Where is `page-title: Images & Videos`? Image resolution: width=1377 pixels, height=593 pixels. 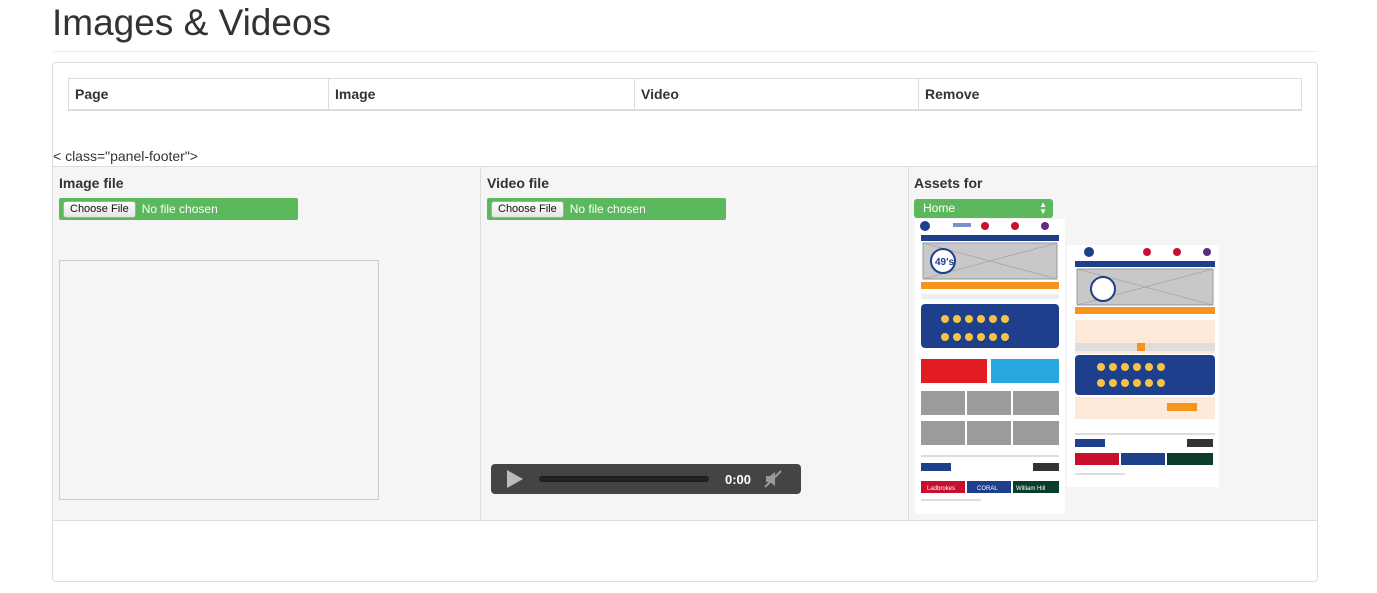 page-title: Images & Videos is located at coordinates (192, 22).